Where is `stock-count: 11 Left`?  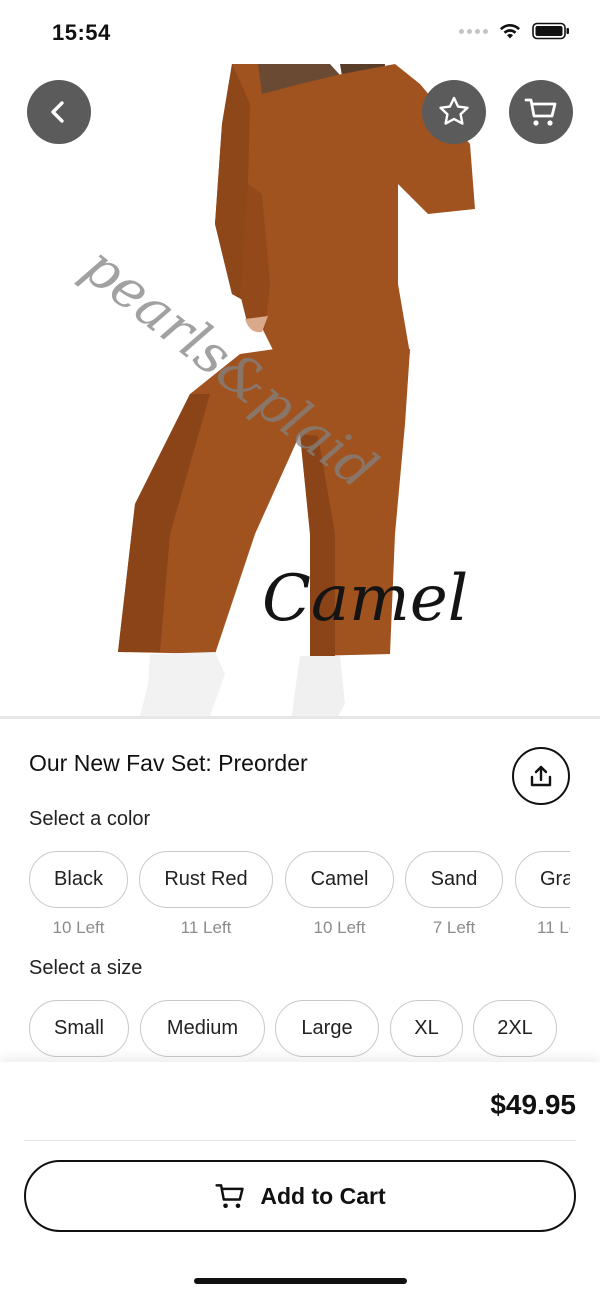
stock-count: 11 Left is located at coordinates (206, 927).